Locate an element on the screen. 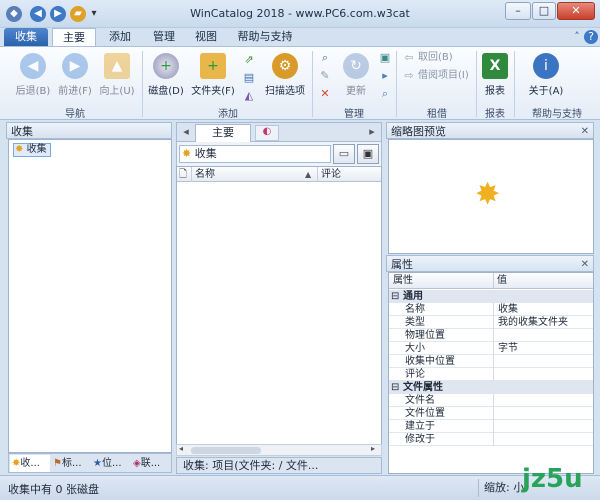  edit-icon: ✎ is located at coordinates (325, 76).